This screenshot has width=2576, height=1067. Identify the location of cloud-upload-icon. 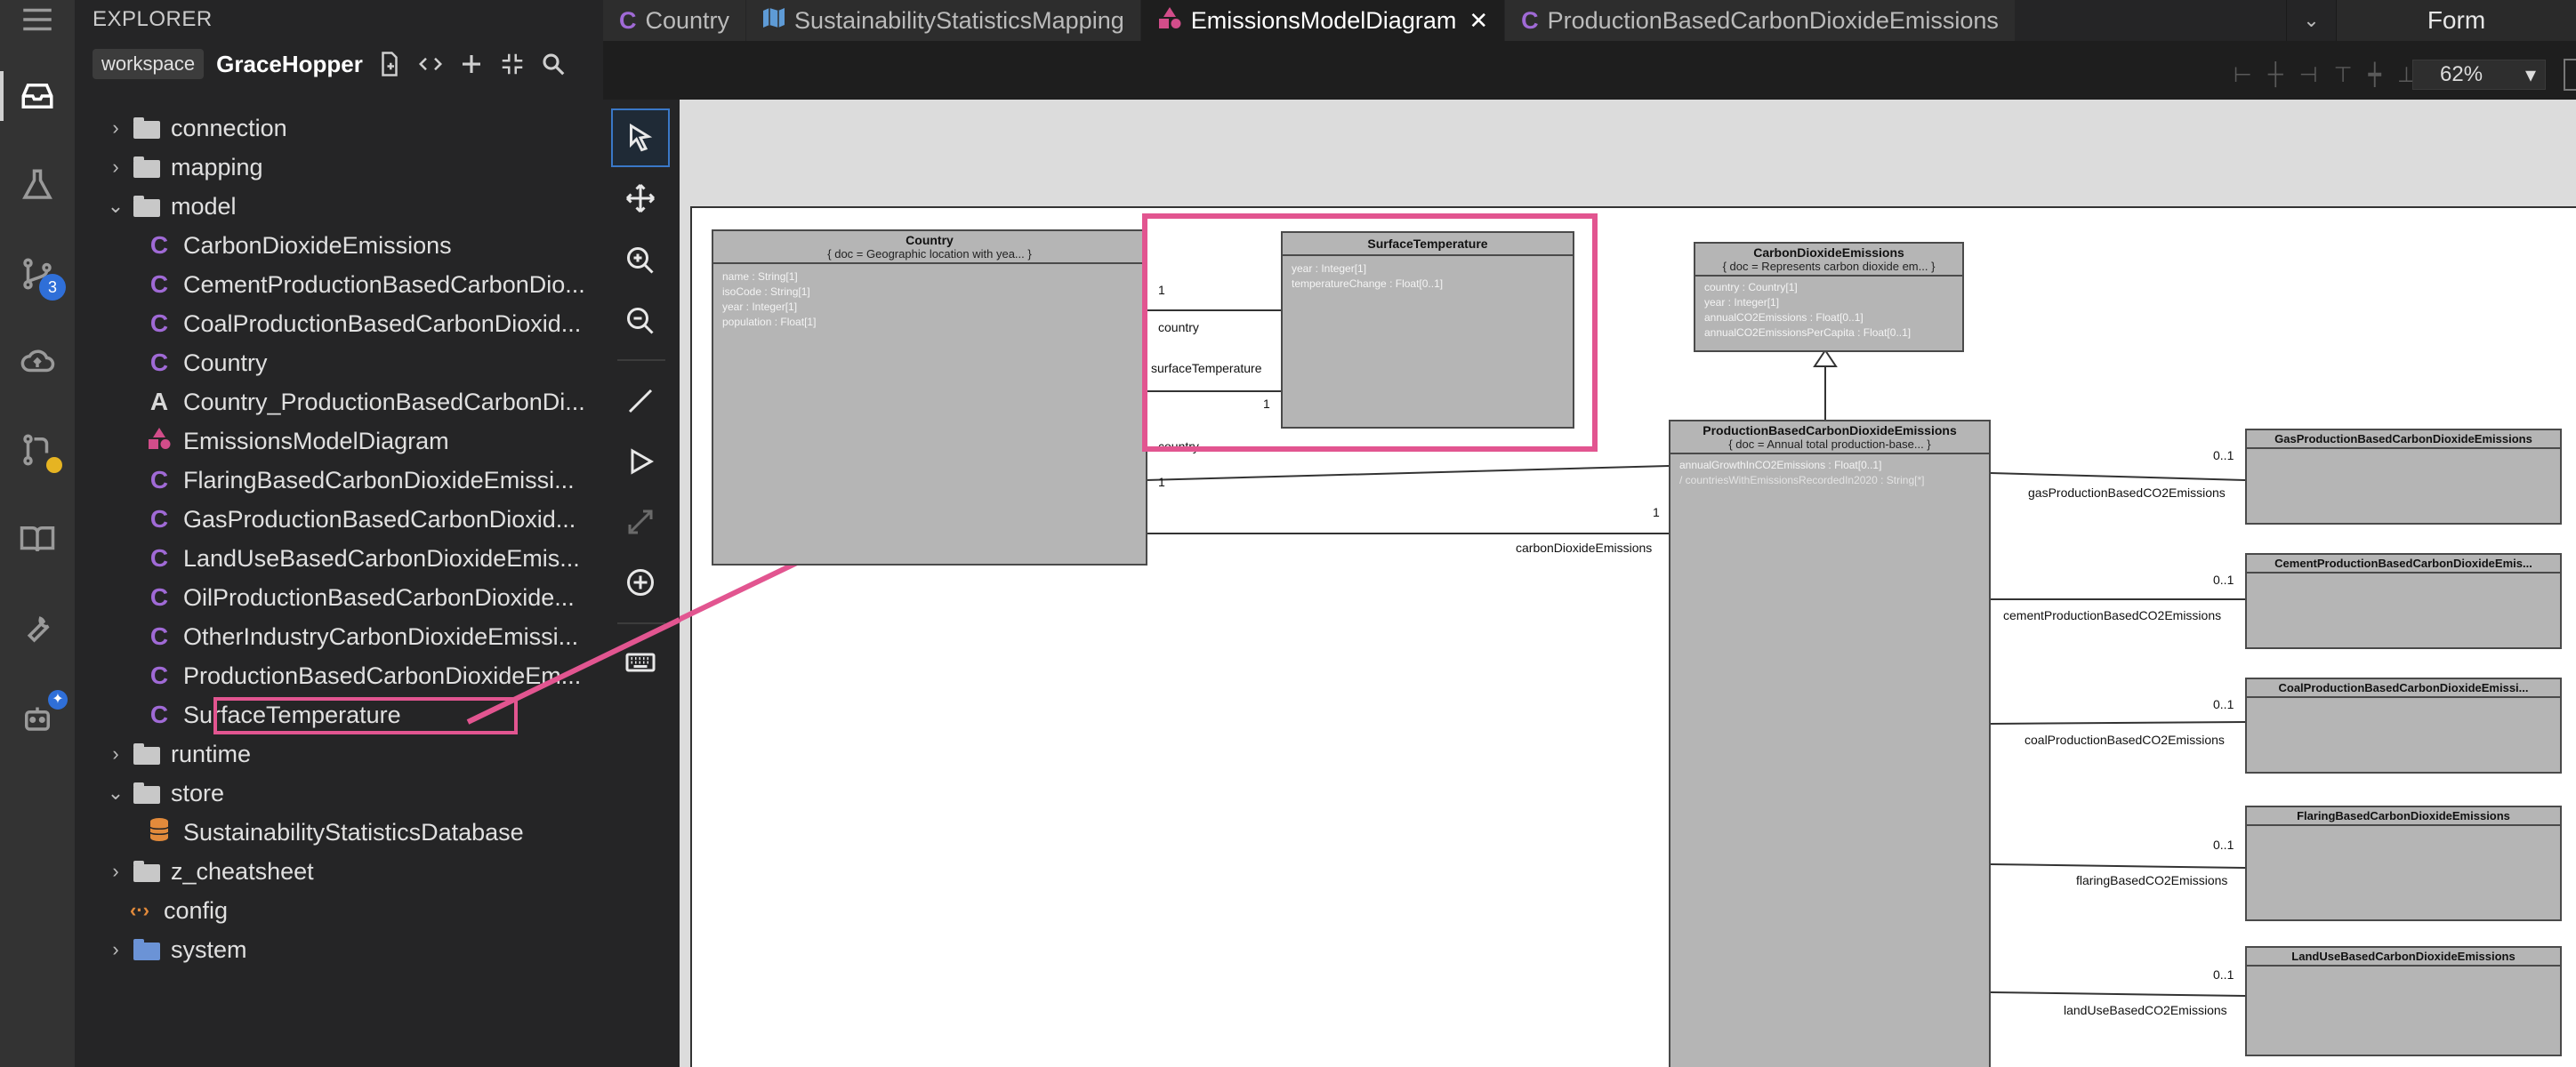
(37, 361).